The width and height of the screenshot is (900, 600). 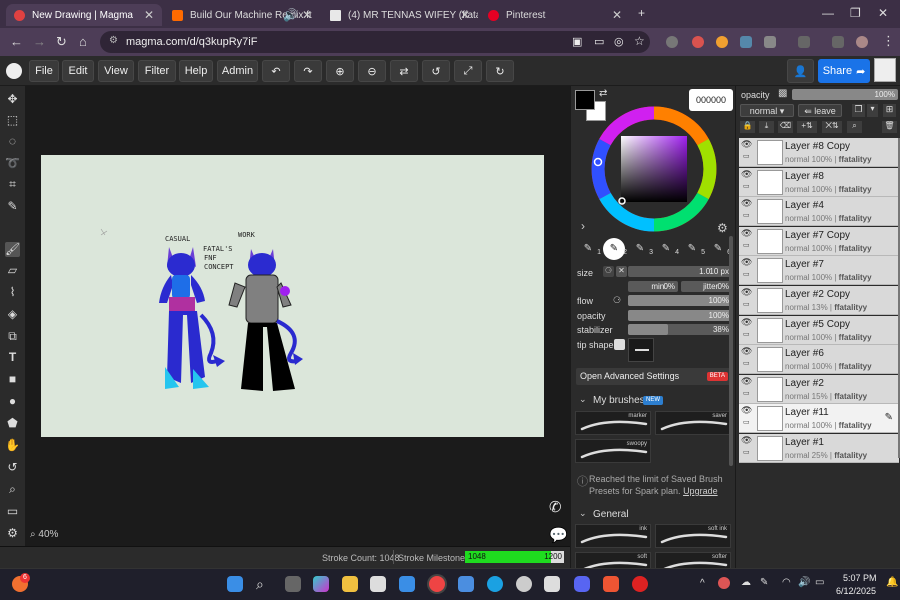 I want to click on brush-preset-tile: saver, so click(x=693, y=423).